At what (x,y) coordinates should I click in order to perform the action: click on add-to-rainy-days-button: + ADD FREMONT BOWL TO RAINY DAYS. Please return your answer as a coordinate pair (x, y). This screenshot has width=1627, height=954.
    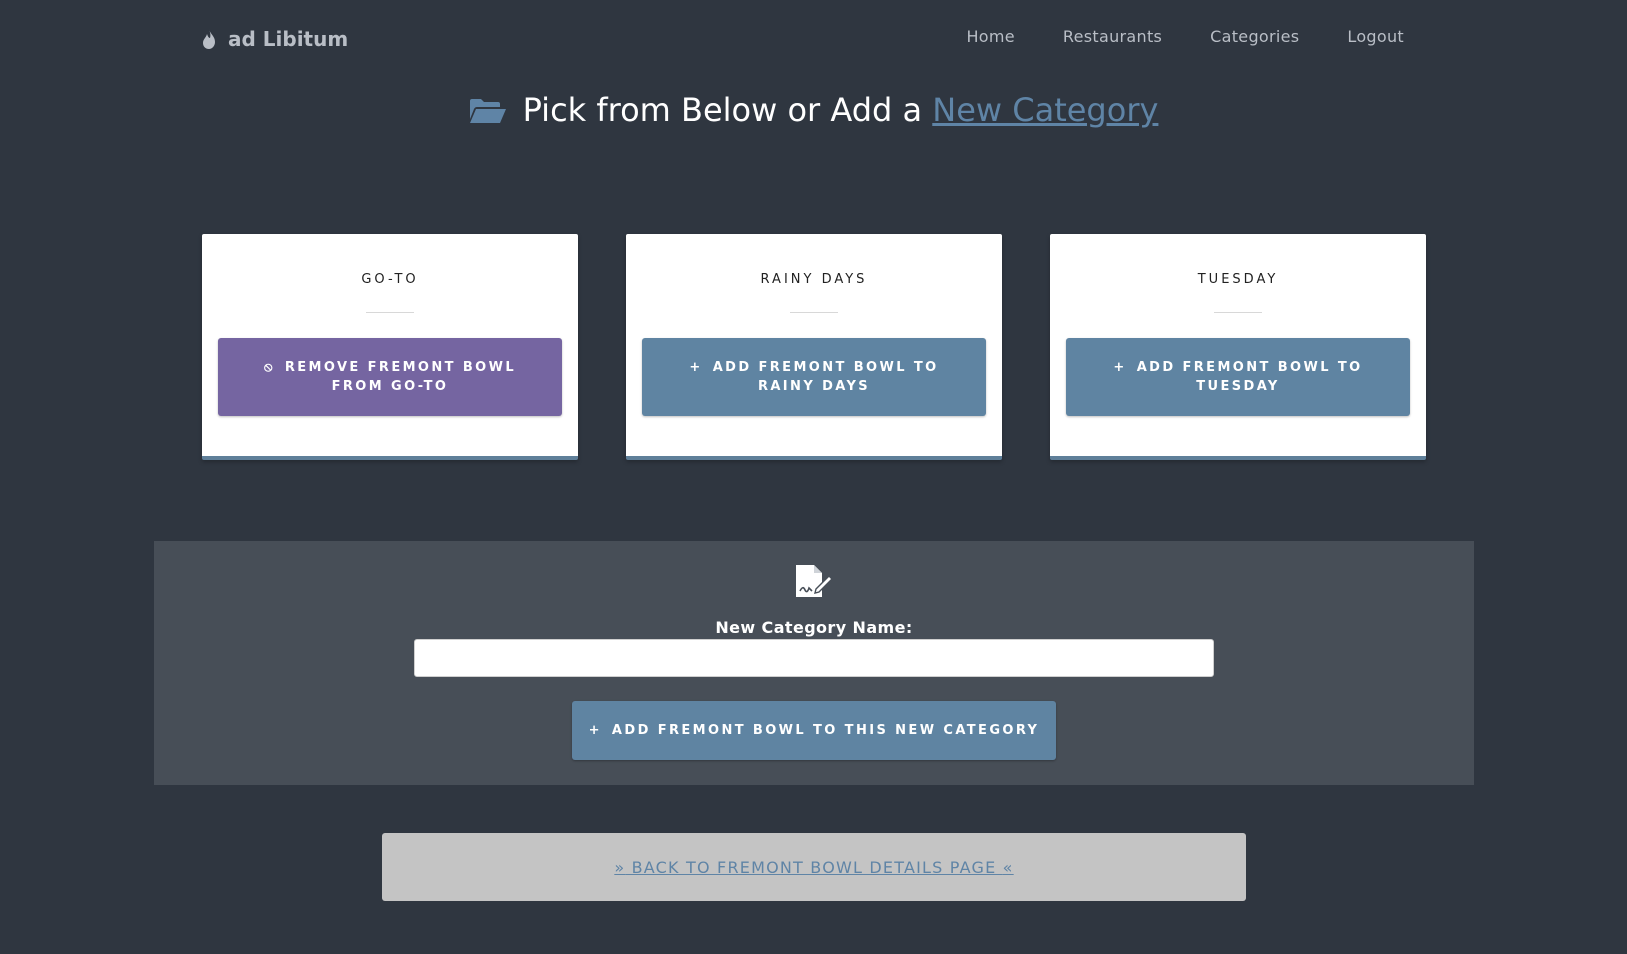
    Looking at the image, I should click on (814, 377).